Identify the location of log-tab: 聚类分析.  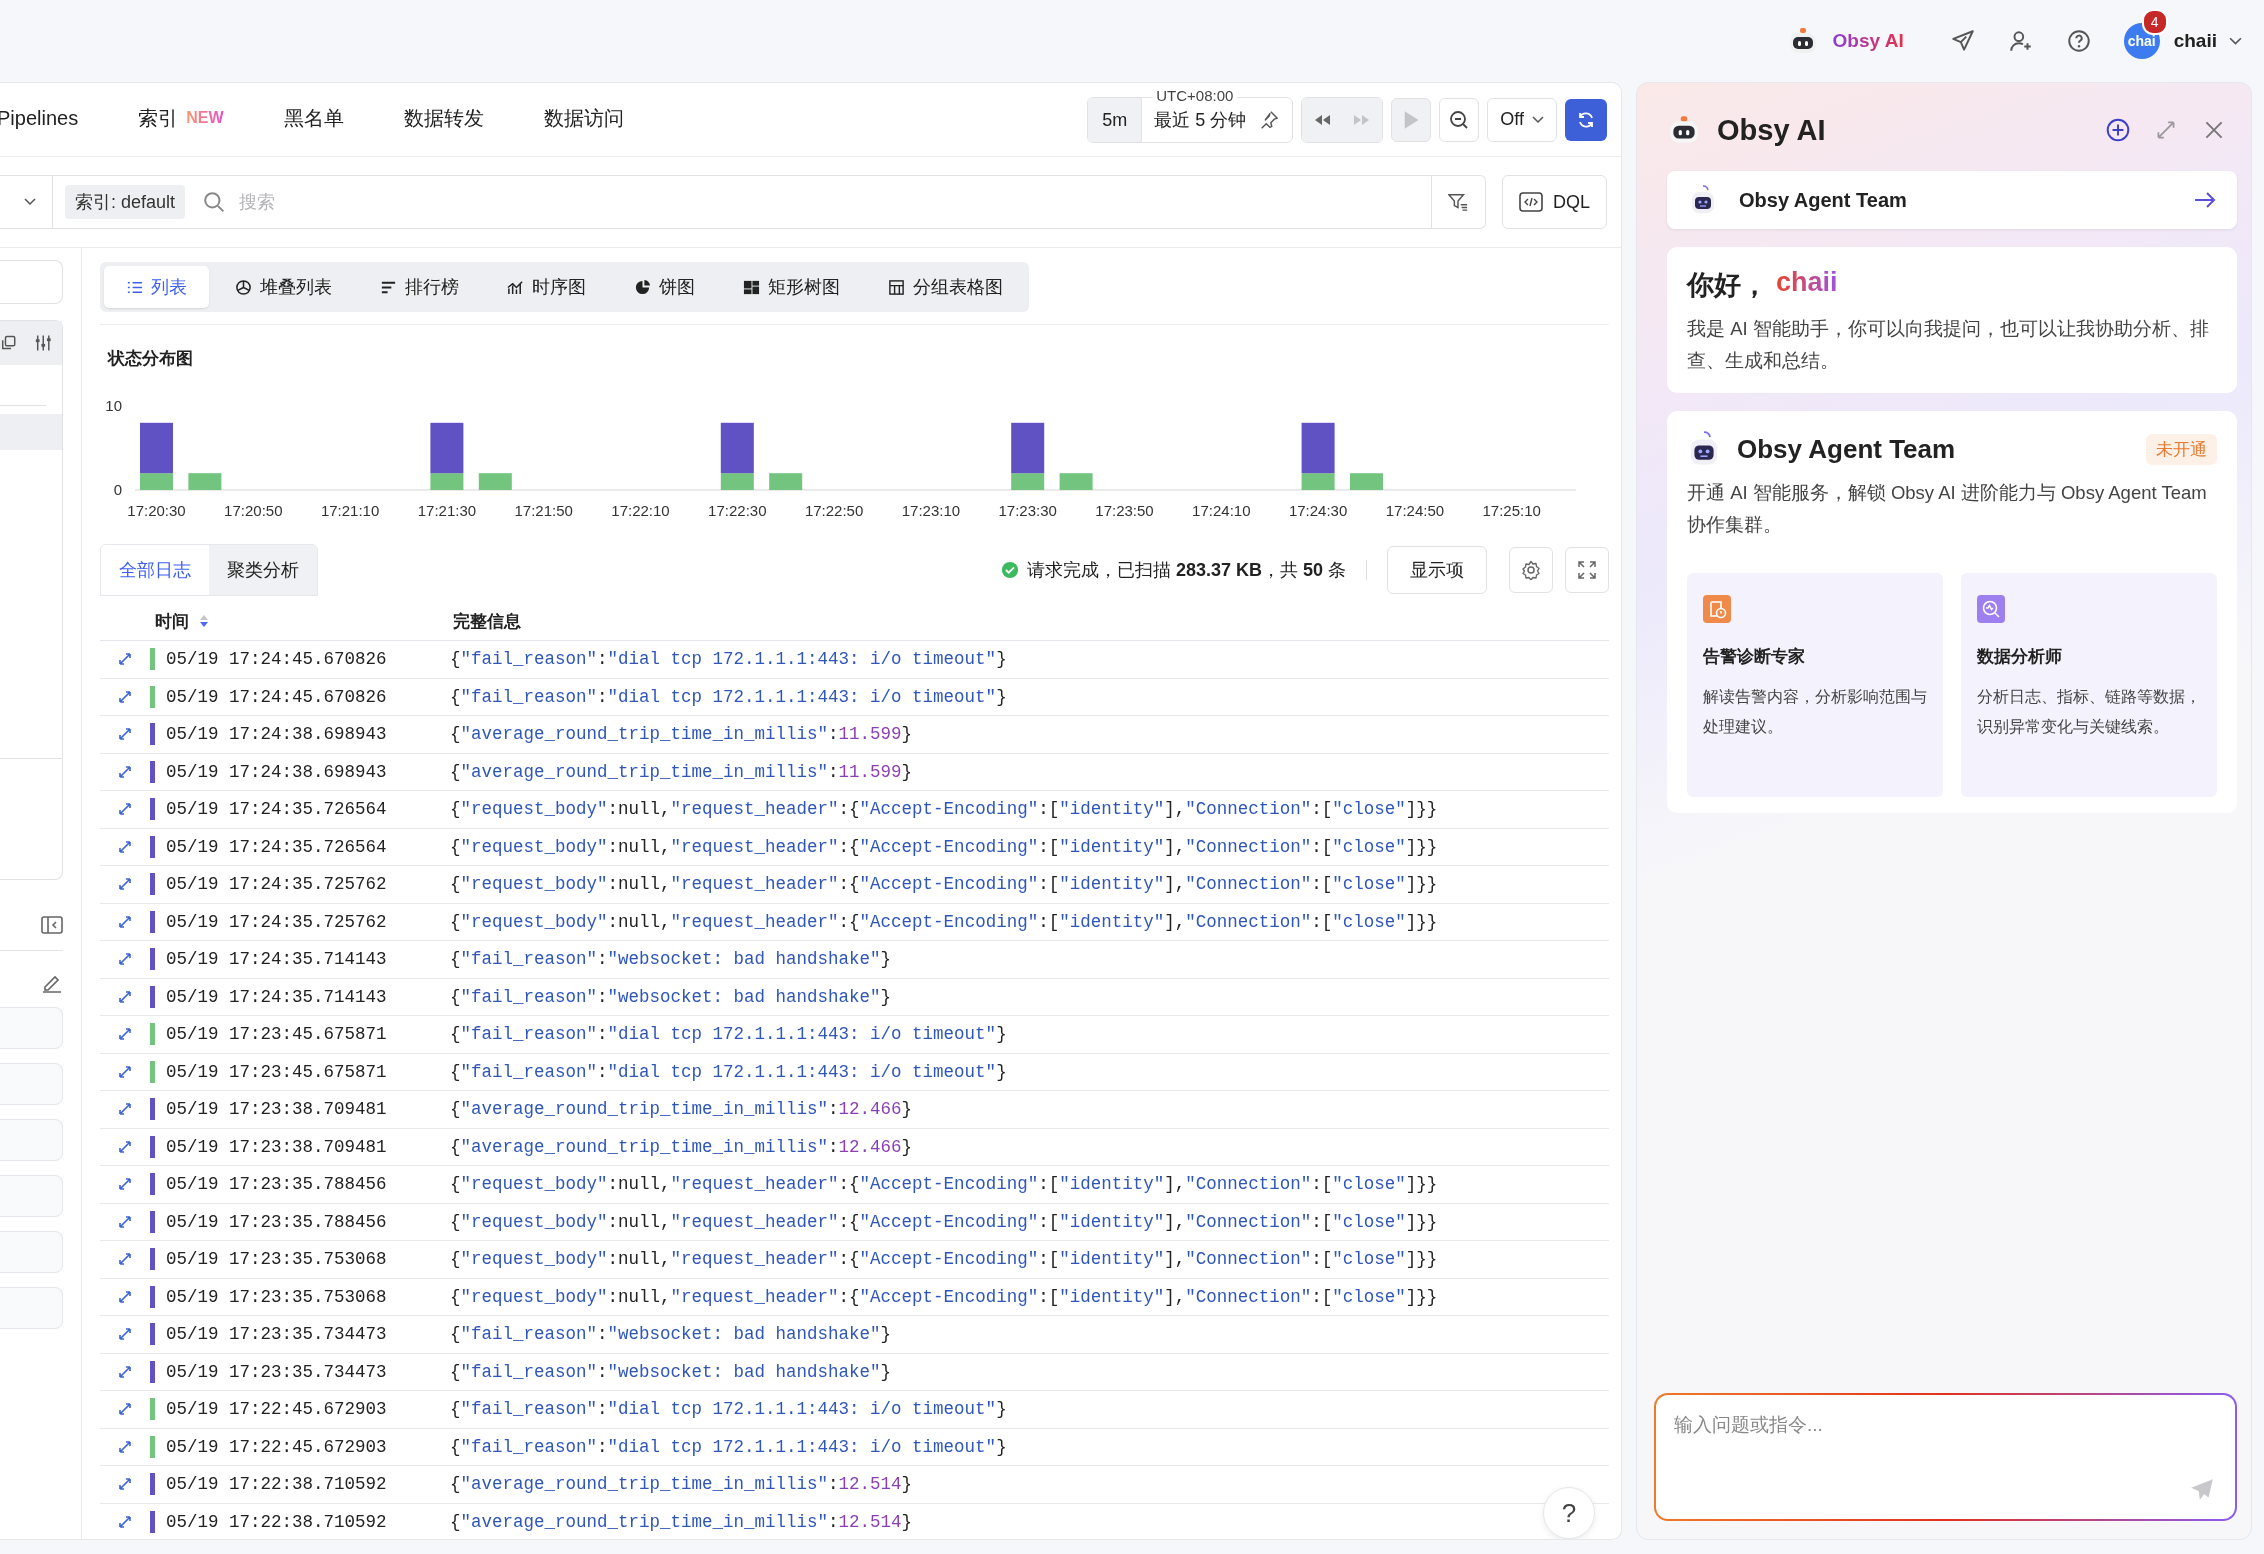
(263, 570).